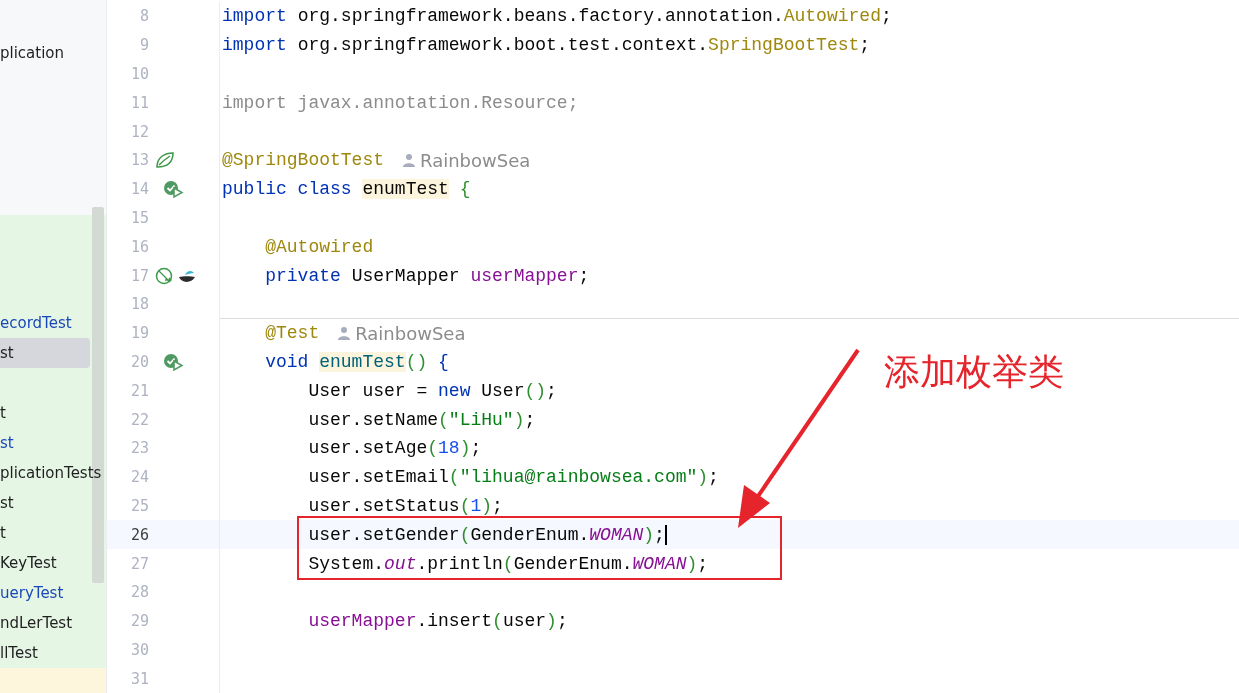 Image resolution: width=1239 pixels, height=693 pixels. Describe the element at coordinates (139, 477) in the screenshot. I see `line-number: 24` at that location.